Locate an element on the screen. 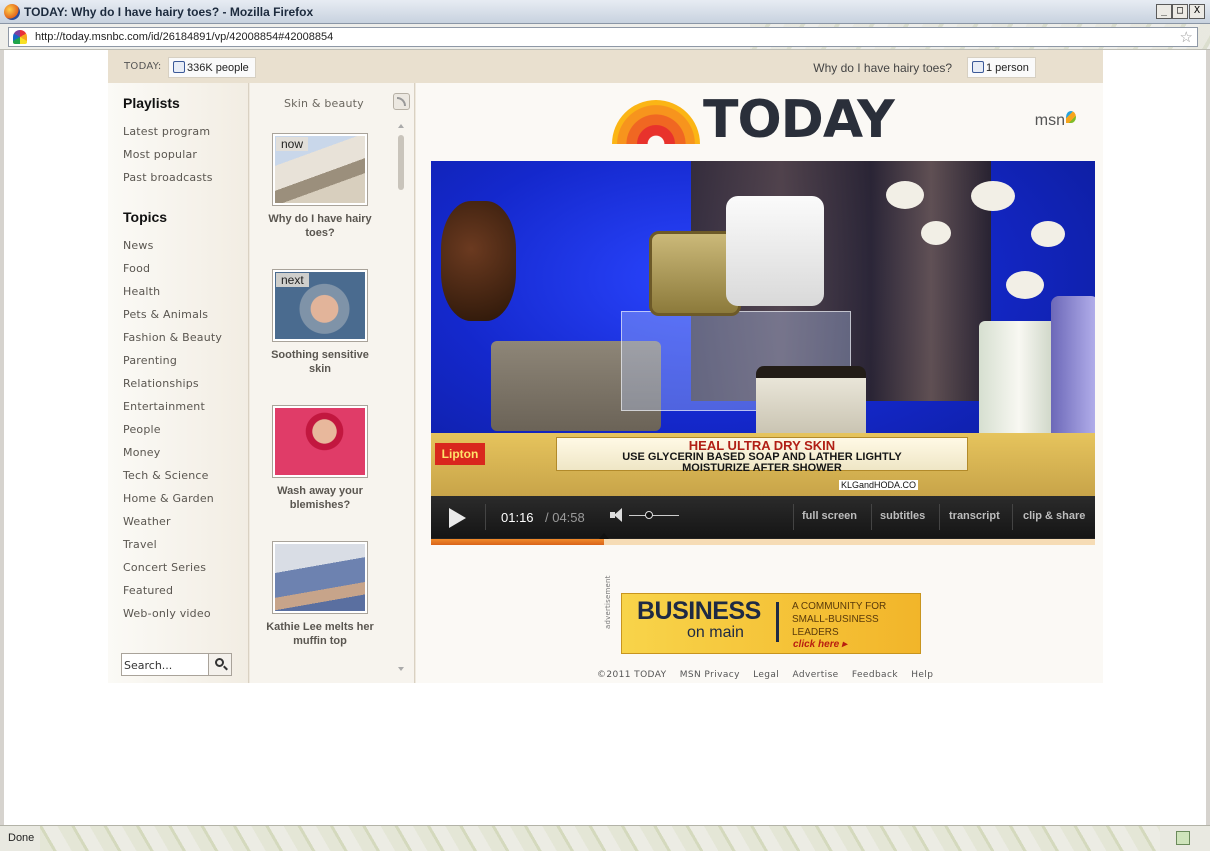 The width and height of the screenshot is (1210, 851). playlist-item-caption: Kathie Lee melts her muffin top is located at coordinates (320, 634).